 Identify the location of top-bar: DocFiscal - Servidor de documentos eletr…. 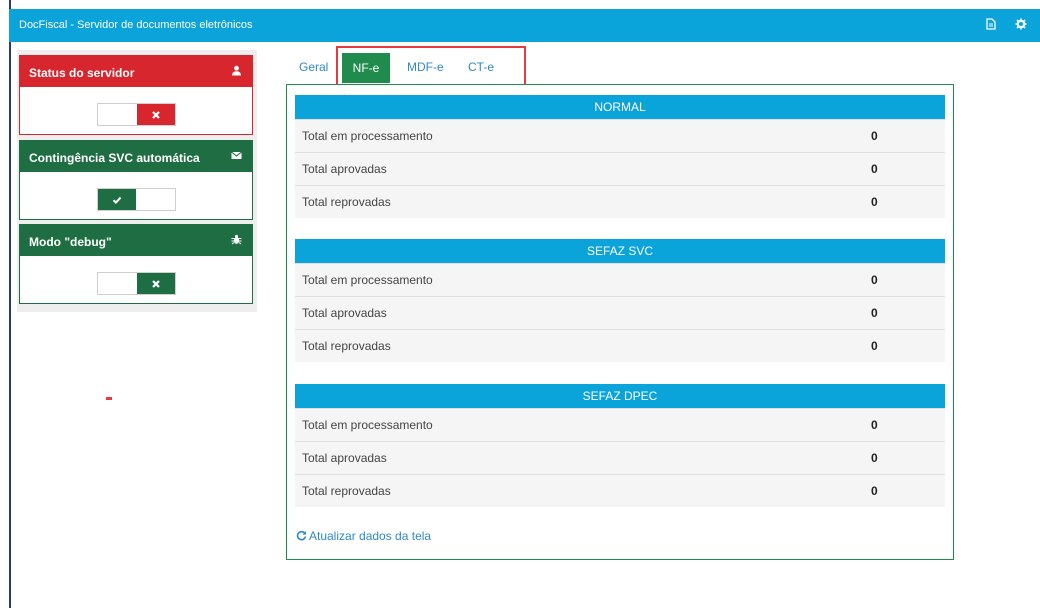
(524, 25).